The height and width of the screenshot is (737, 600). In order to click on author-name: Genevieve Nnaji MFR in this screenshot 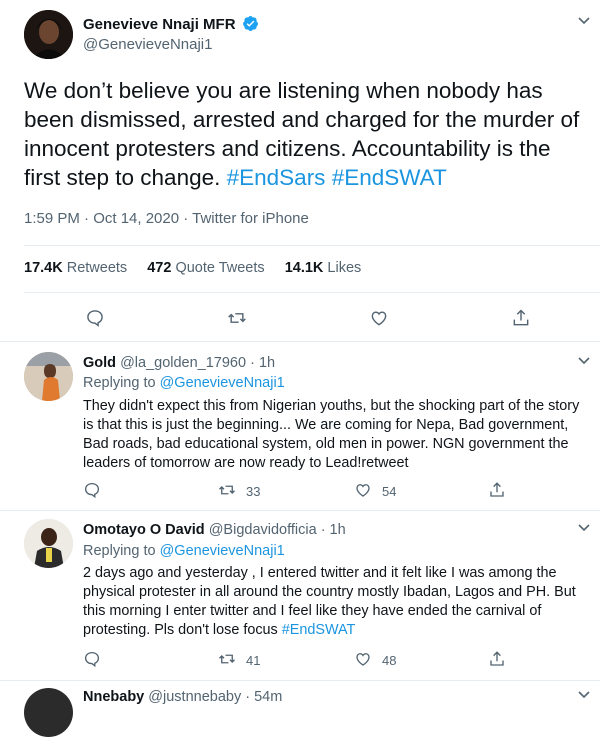, I will do `click(171, 24)`.